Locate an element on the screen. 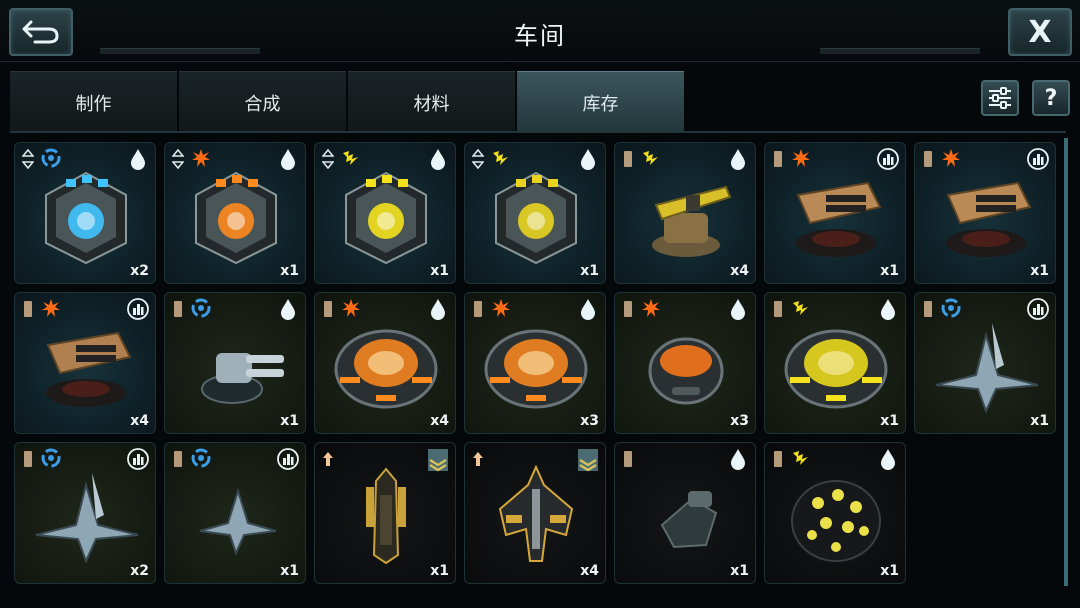 The width and height of the screenshot is (1080, 608). item-image-orange-core-module is located at coordinates (236, 215).